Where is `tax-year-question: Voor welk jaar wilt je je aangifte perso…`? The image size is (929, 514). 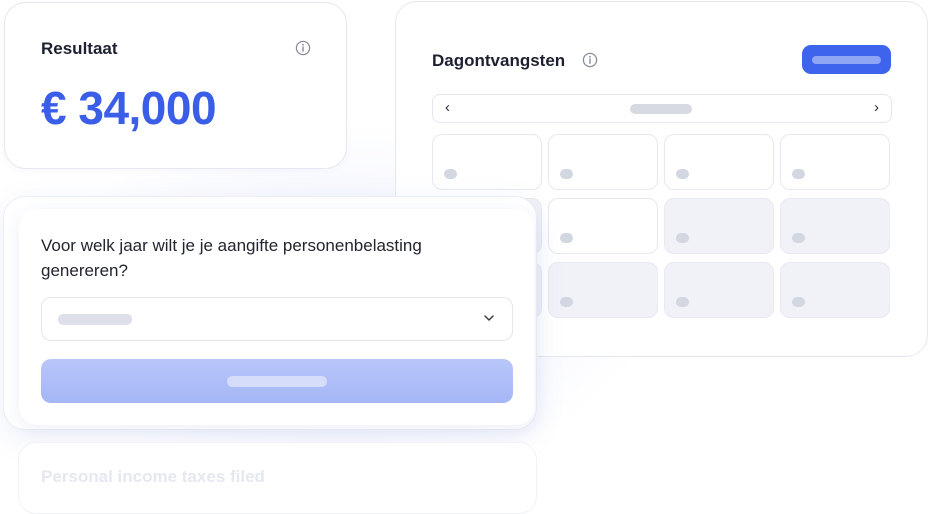 tax-year-question: Voor welk jaar wilt je je aangifte perso… is located at coordinates (231, 258).